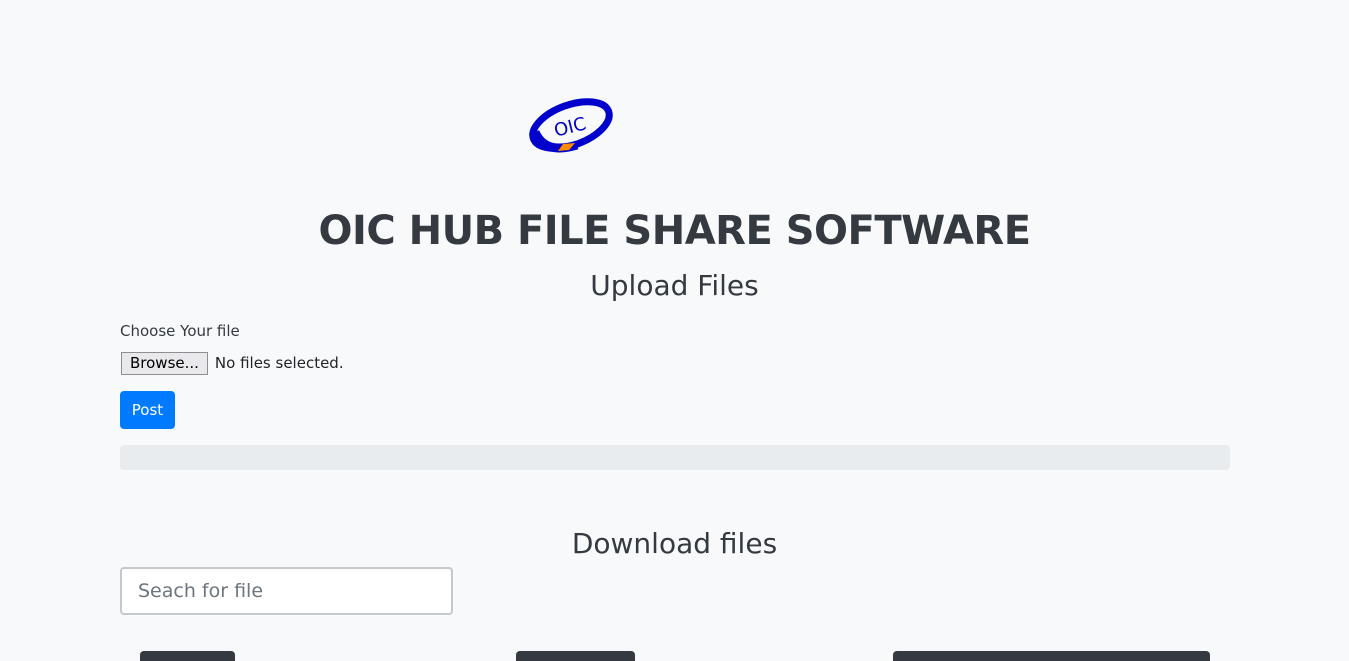 Image resolution: width=1349 pixels, height=661 pixels. I want to click on upload-progress-bar, so click(675, 457).